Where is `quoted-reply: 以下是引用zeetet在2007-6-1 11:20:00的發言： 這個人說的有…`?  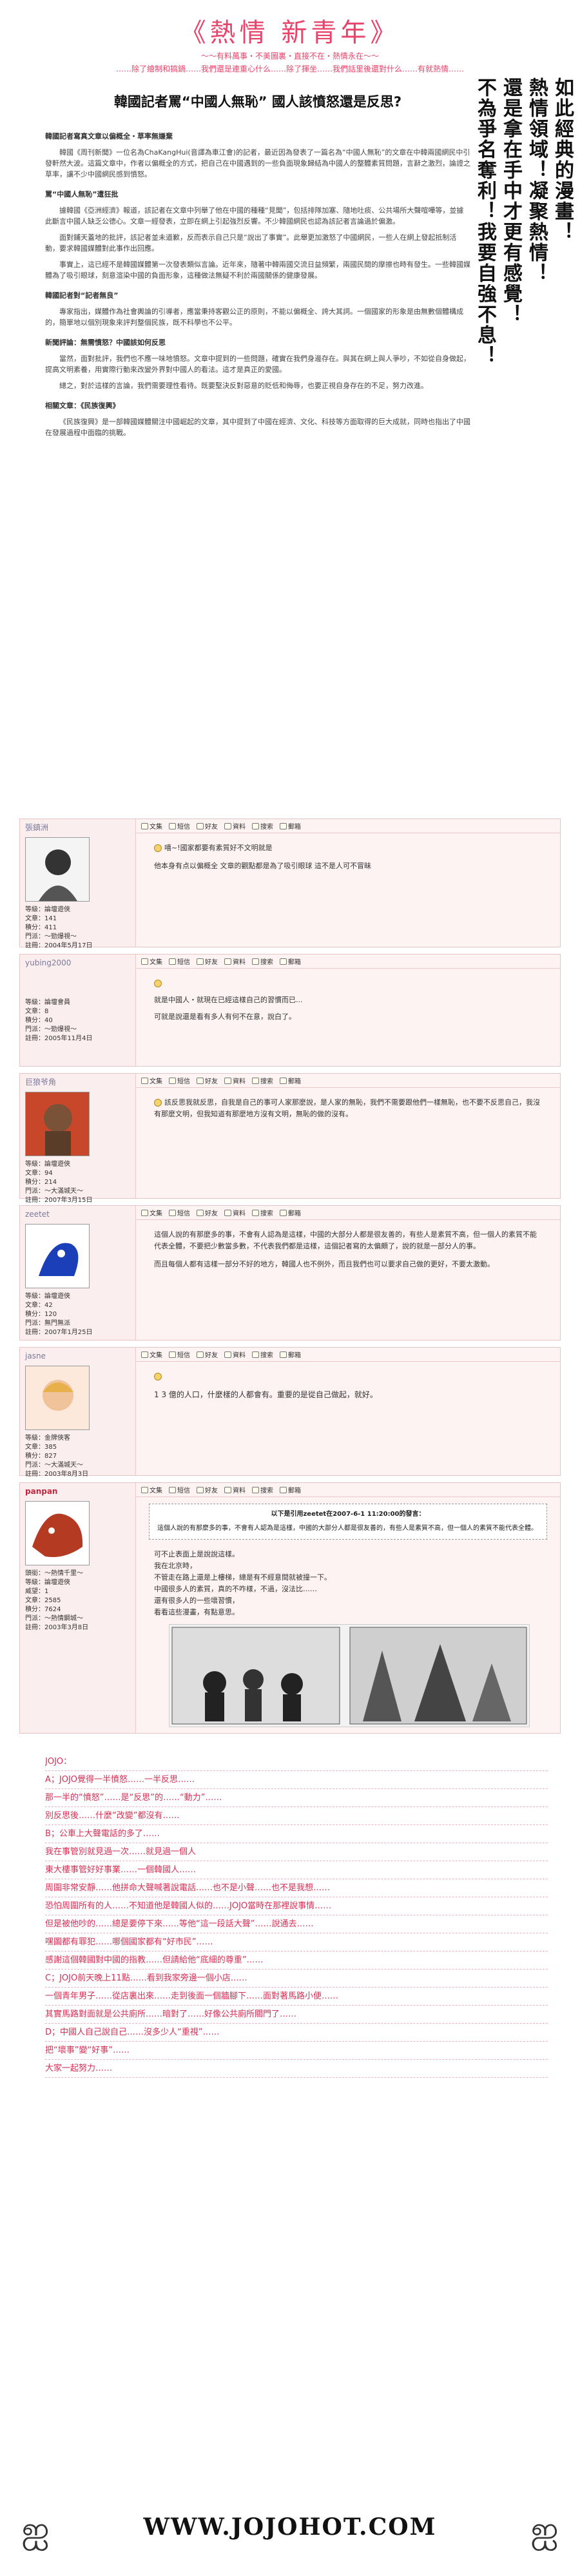
quoted-reply: 以下是引用zeetet在2007-6-1 11:20:00的發言： 這個人說的有… is located at coordinates (348, 1522).